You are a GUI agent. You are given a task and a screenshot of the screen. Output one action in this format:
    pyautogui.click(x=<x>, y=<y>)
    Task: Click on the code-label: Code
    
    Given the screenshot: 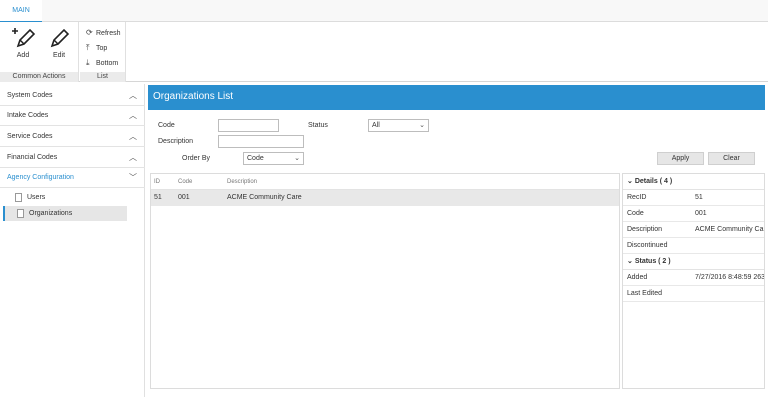 What is the action you would take?
    pyautogui.click(x=166, y=125)
    